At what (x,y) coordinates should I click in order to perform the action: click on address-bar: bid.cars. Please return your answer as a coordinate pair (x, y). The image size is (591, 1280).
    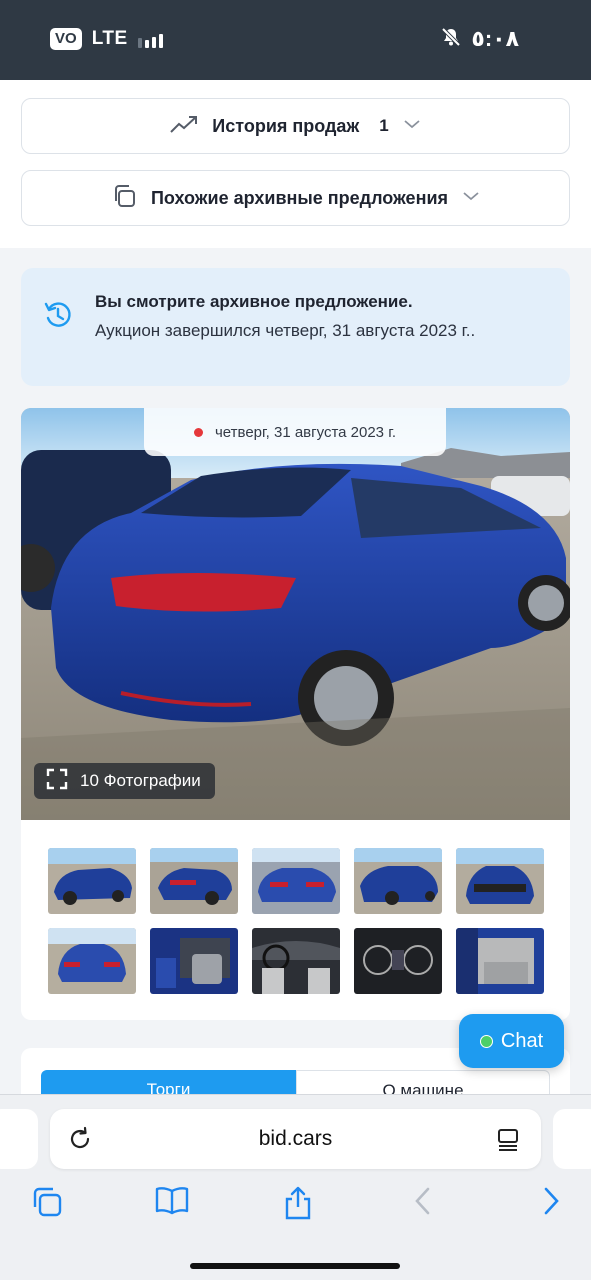
    Looking at the image, I should click on (295, 1139).